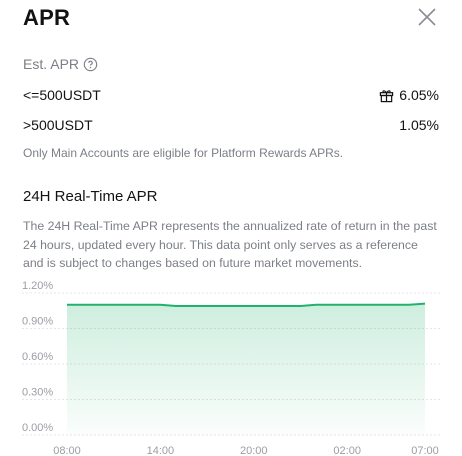 The image size is (462, 456). Describe the element at coordinates (347, 450) in the screenshot. I see `x-tick-label: 02:00` at that location.